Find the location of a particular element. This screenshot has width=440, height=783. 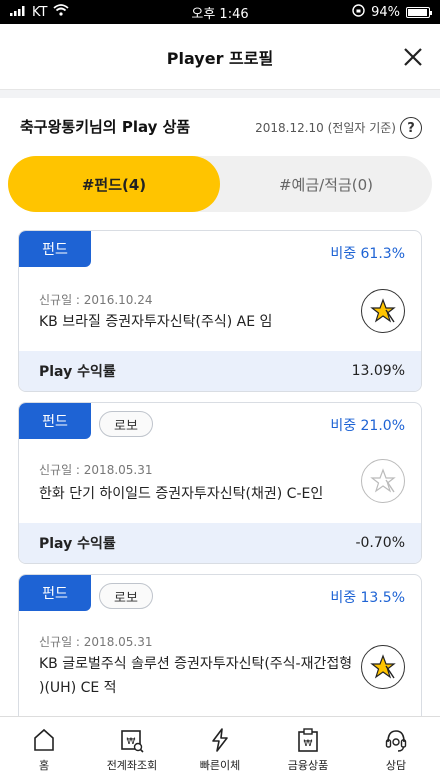

tabbar-label: 상담 is located at coordinates (396, 765).